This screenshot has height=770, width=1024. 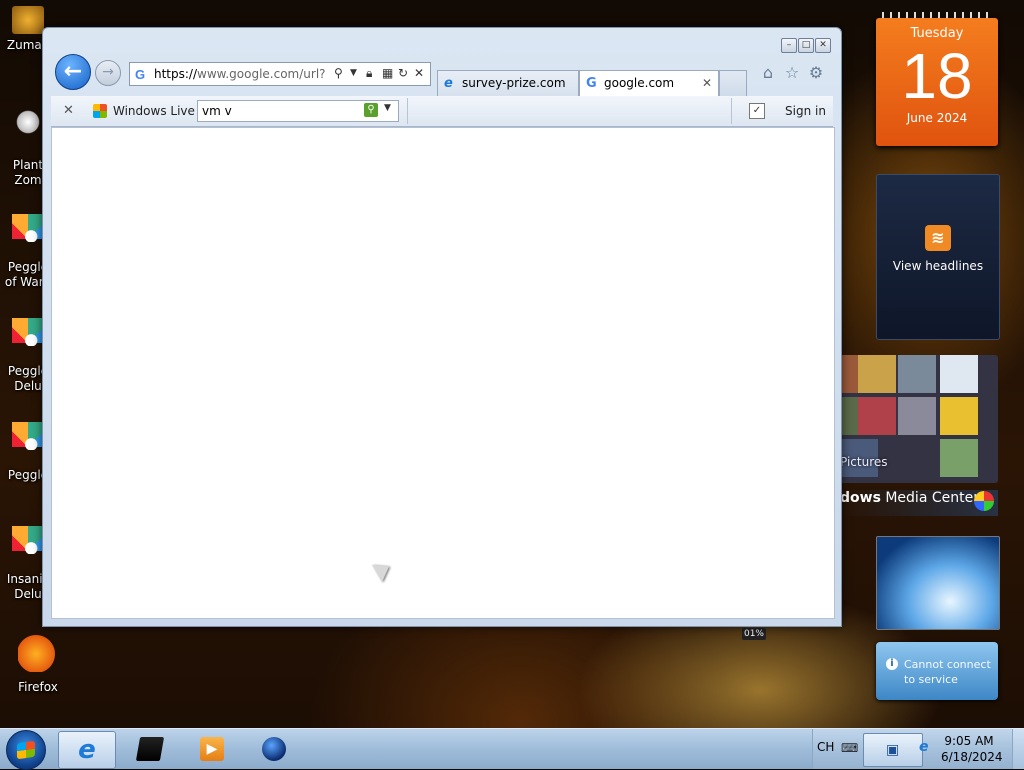 I want to click on maximize-button: □, so click(x=806, y=45).